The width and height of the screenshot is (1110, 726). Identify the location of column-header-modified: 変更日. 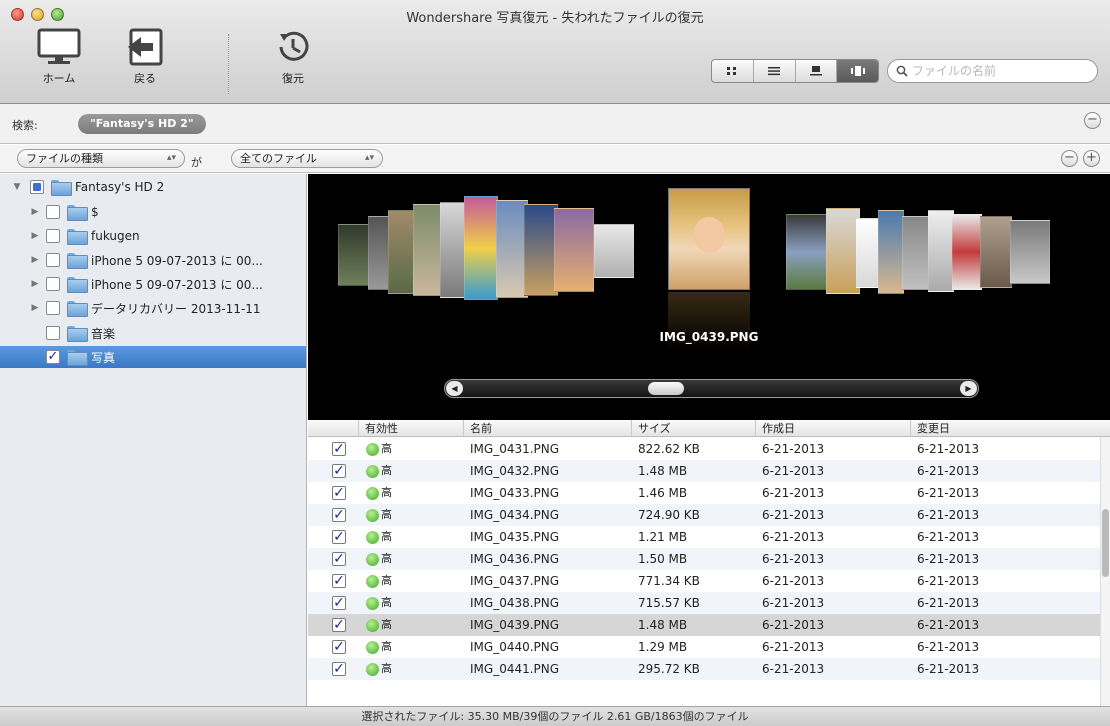
(987, 428).